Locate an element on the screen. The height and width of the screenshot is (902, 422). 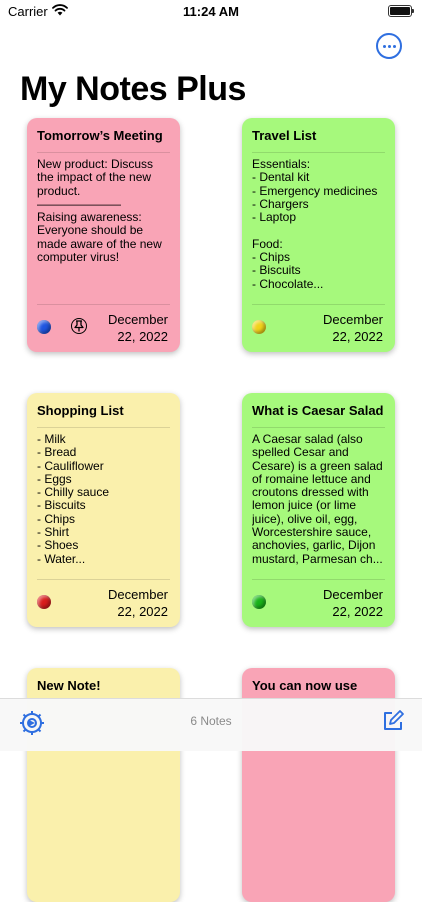
bottom-toolbar: 6 Notes is located at coordinates (211, 724).